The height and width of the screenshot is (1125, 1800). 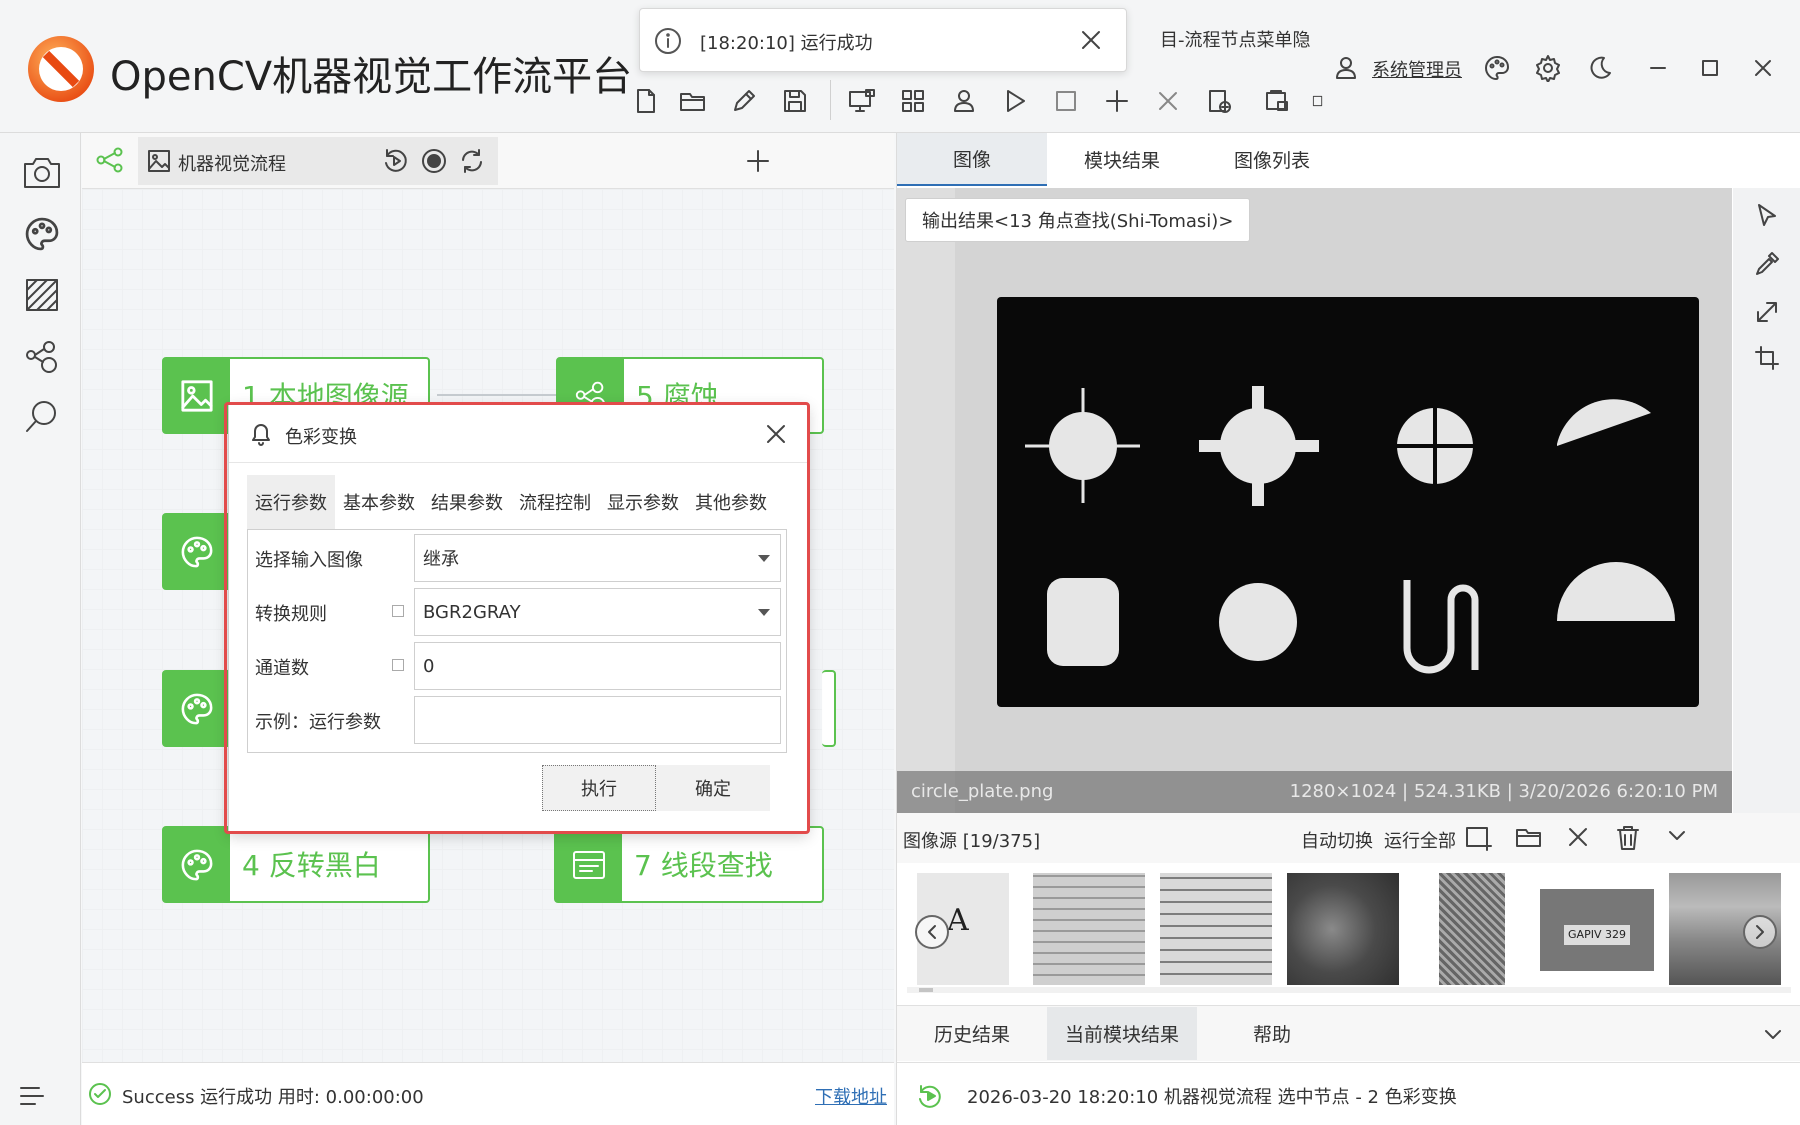 What do you see at coordinates (643, 502) in the screenshot?
I see `tab-display-params: 显示参数` at bounding box center [643, 502].